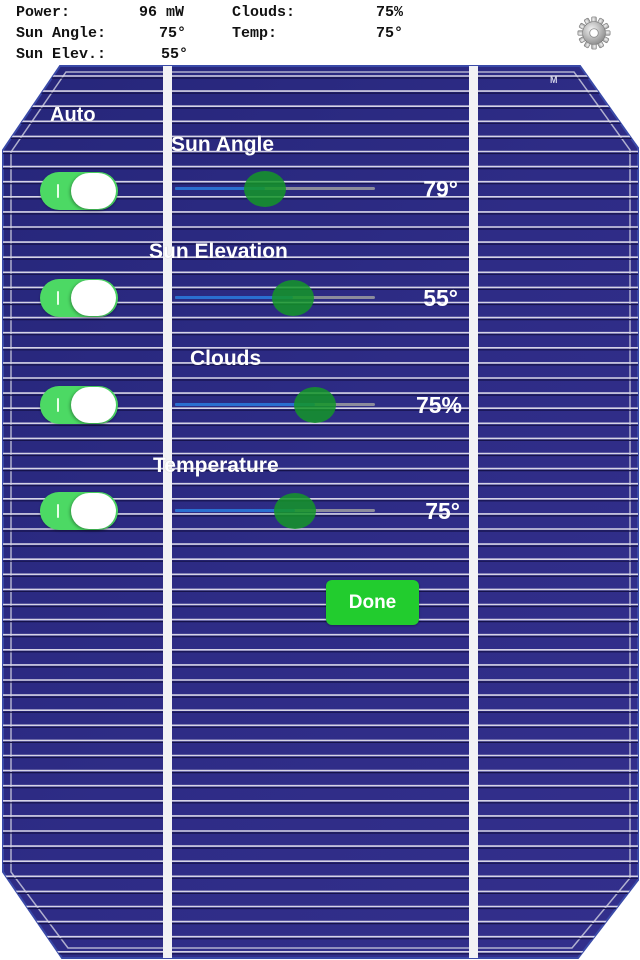  What do you see at coordinates (442, 511) in the screenshot?
I see `temperature-value-display: 75°` at bounding box center [442, 511].